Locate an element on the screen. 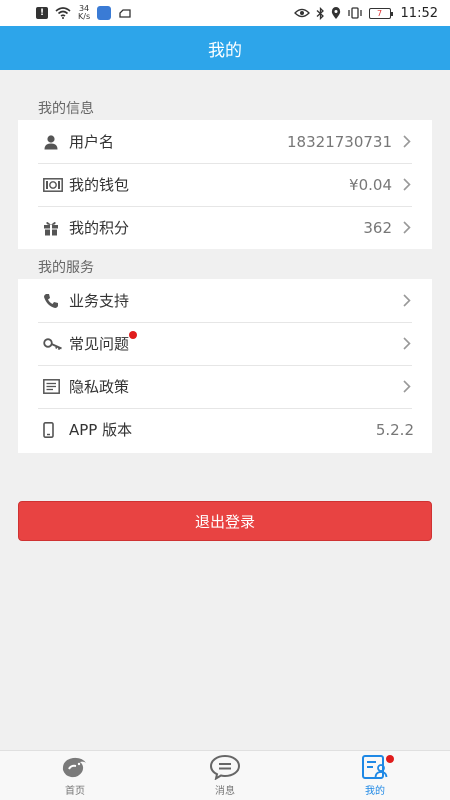 This screenshot has width=450, height=800. user-icon is located at coordinates (54, 142).